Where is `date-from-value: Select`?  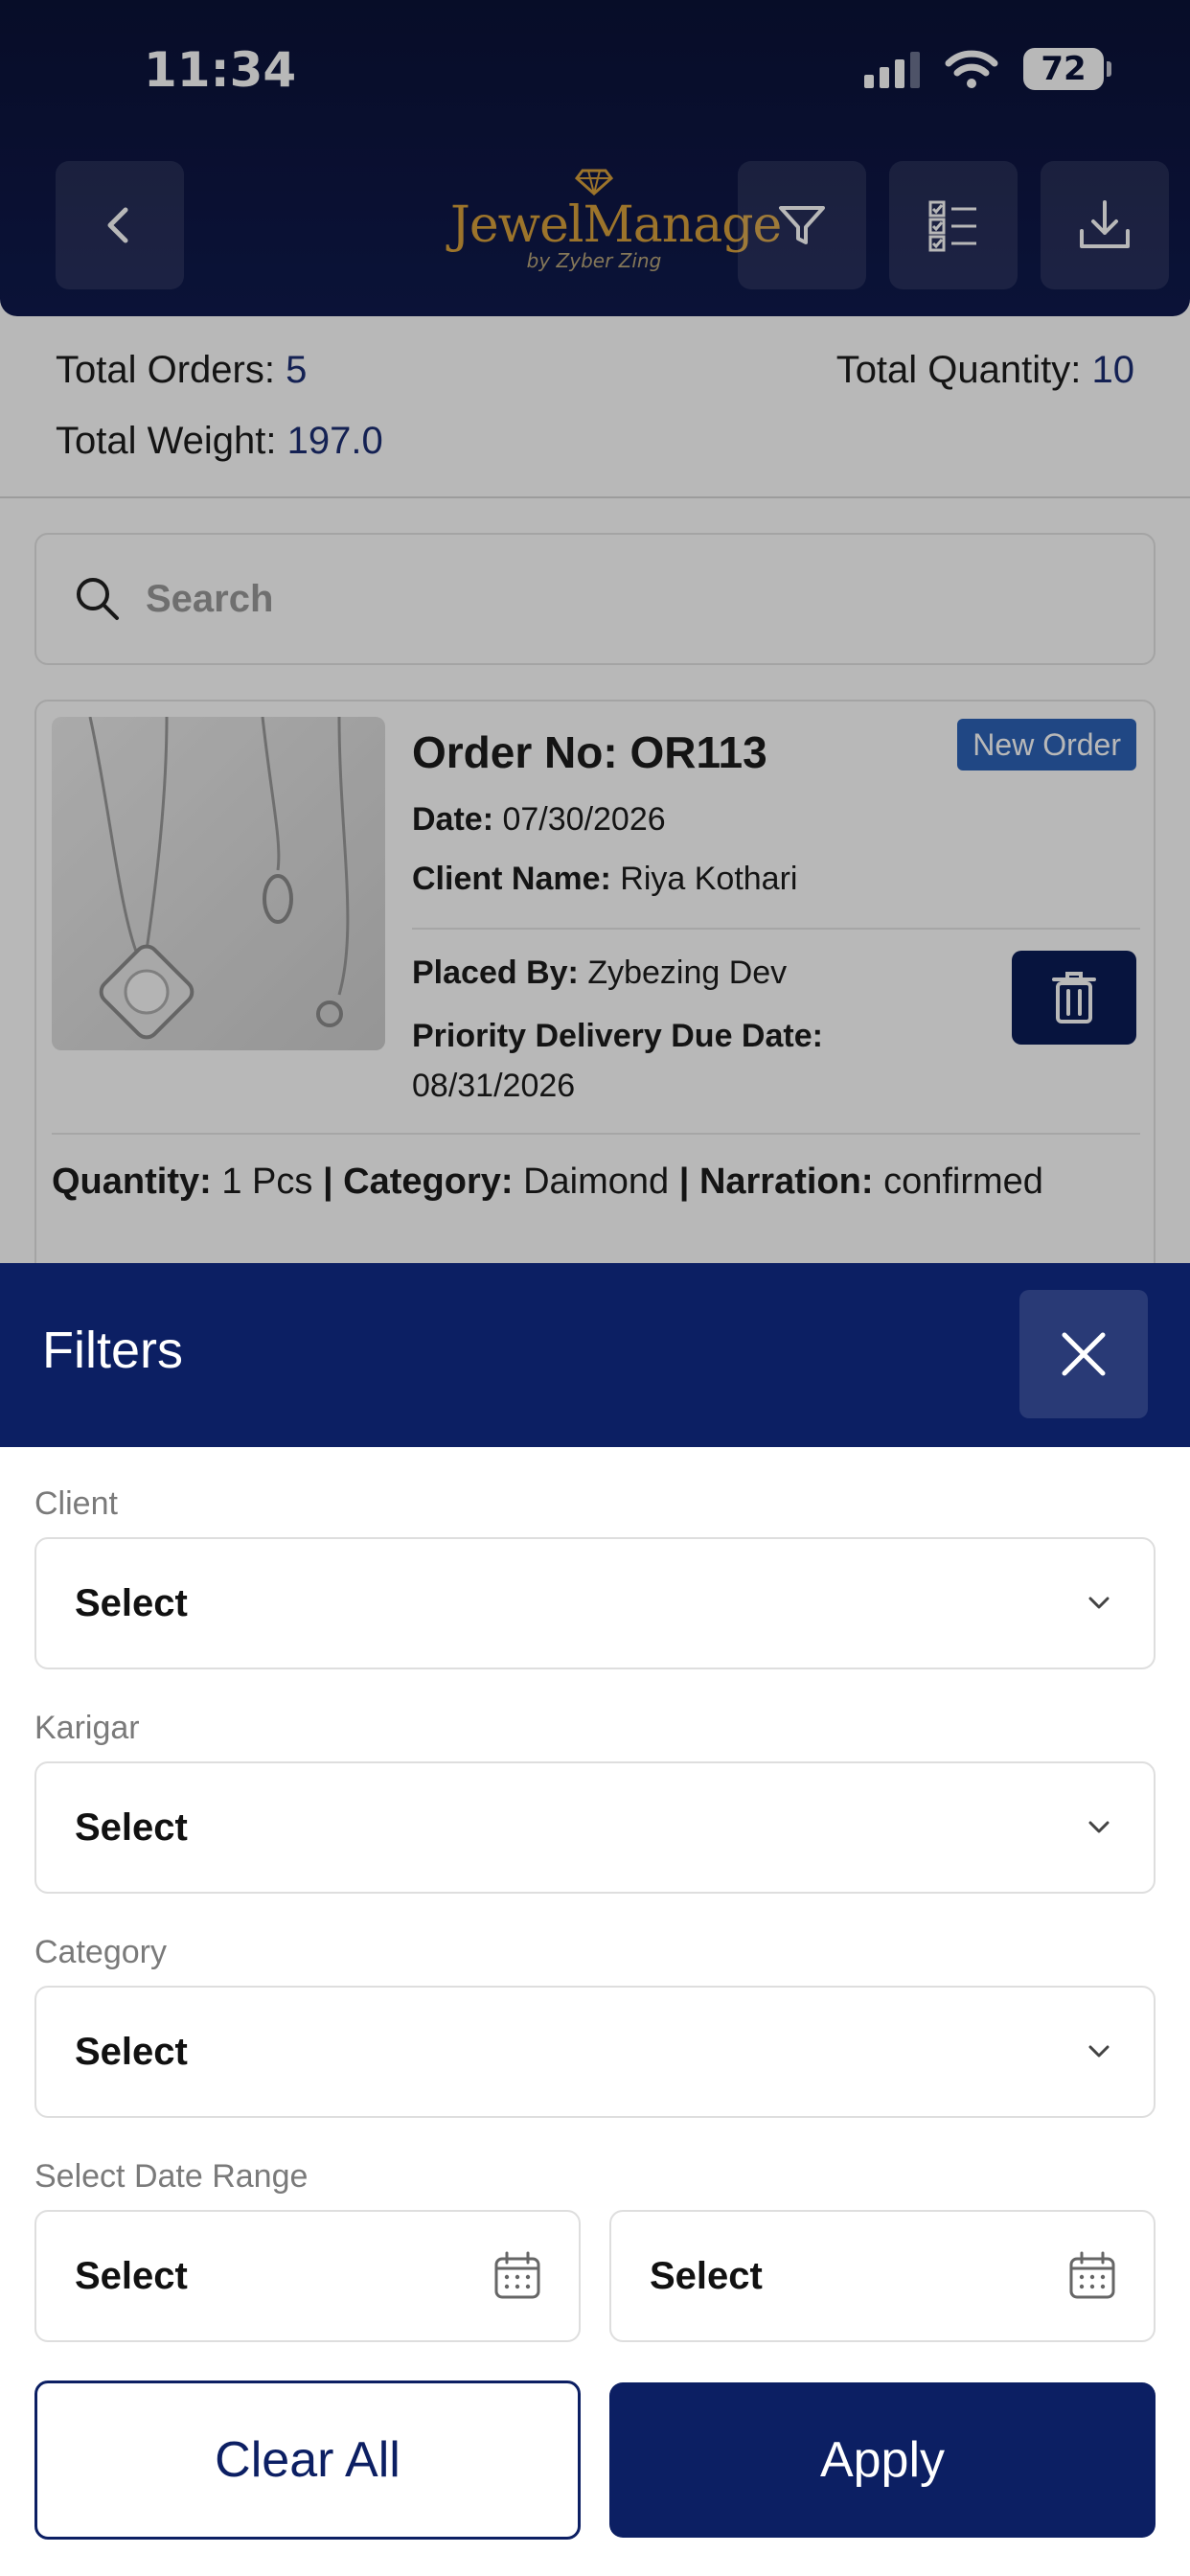
date-from-value: Select is located at coordinates (132, 2275).